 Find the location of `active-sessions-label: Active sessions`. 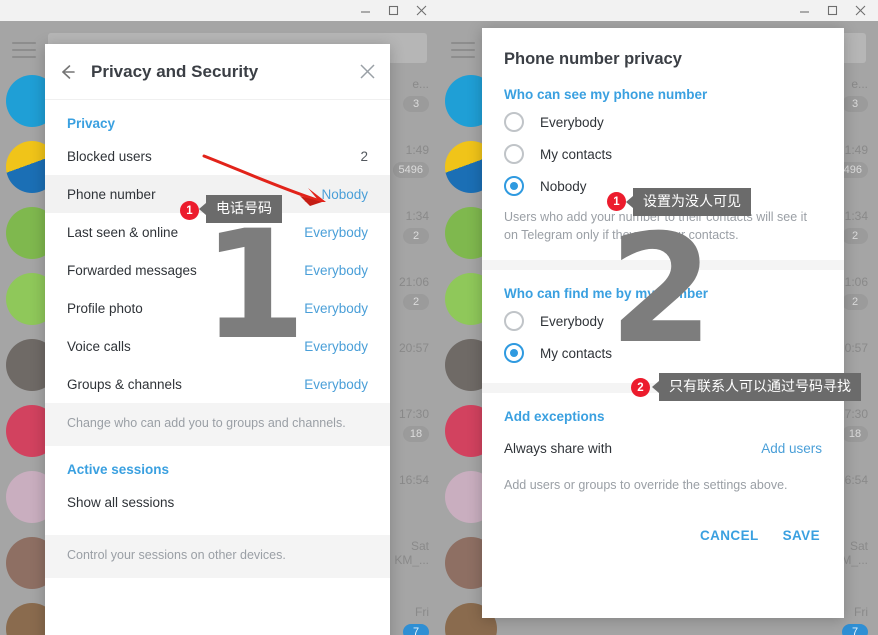

active-sessions-label: Active sessions is located at coordinates (217, 464).